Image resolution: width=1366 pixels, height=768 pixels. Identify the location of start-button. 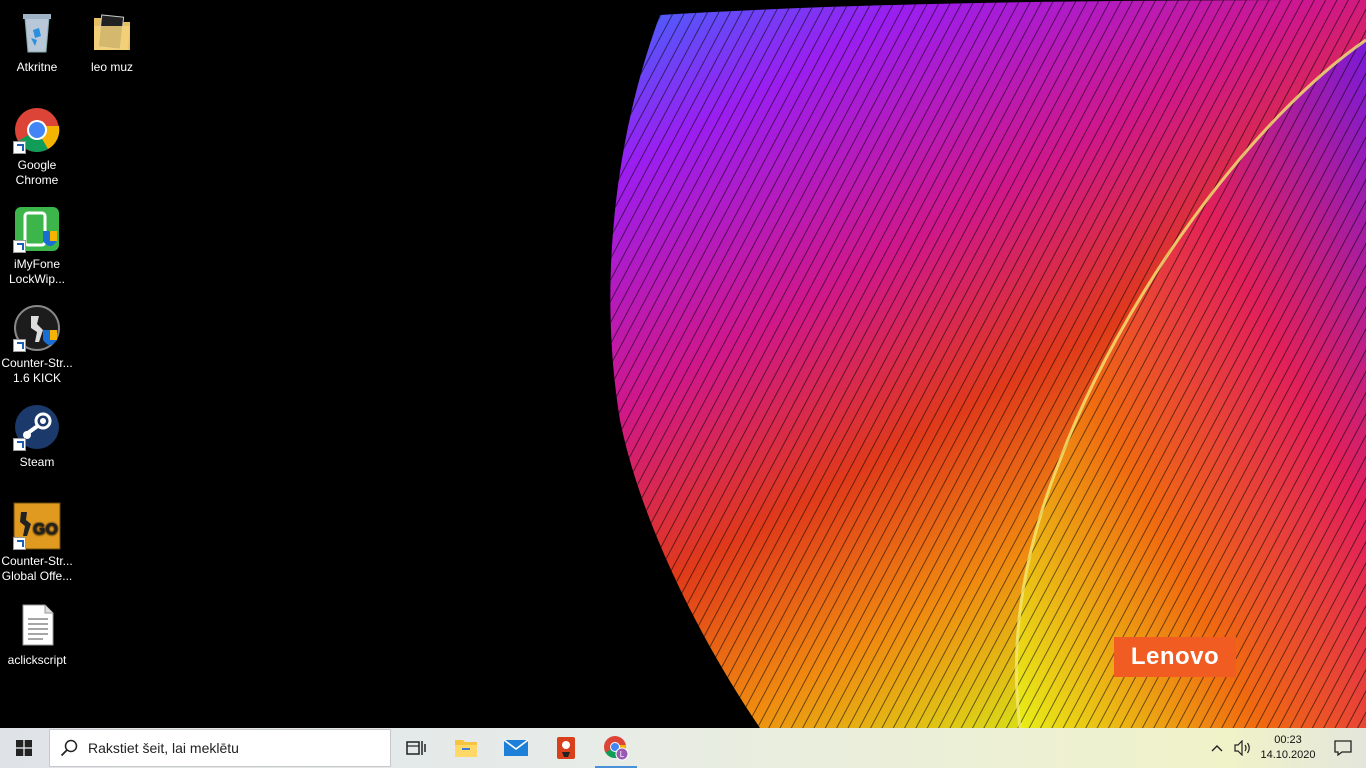
(24, 748).